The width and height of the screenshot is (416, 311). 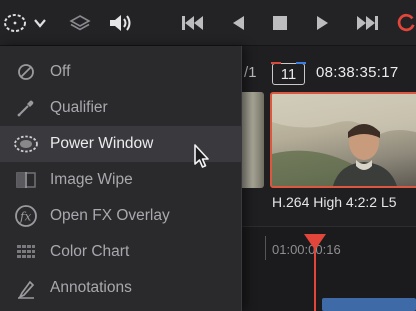 I want to click on svg-text: fx, so click(x=25, y=217).